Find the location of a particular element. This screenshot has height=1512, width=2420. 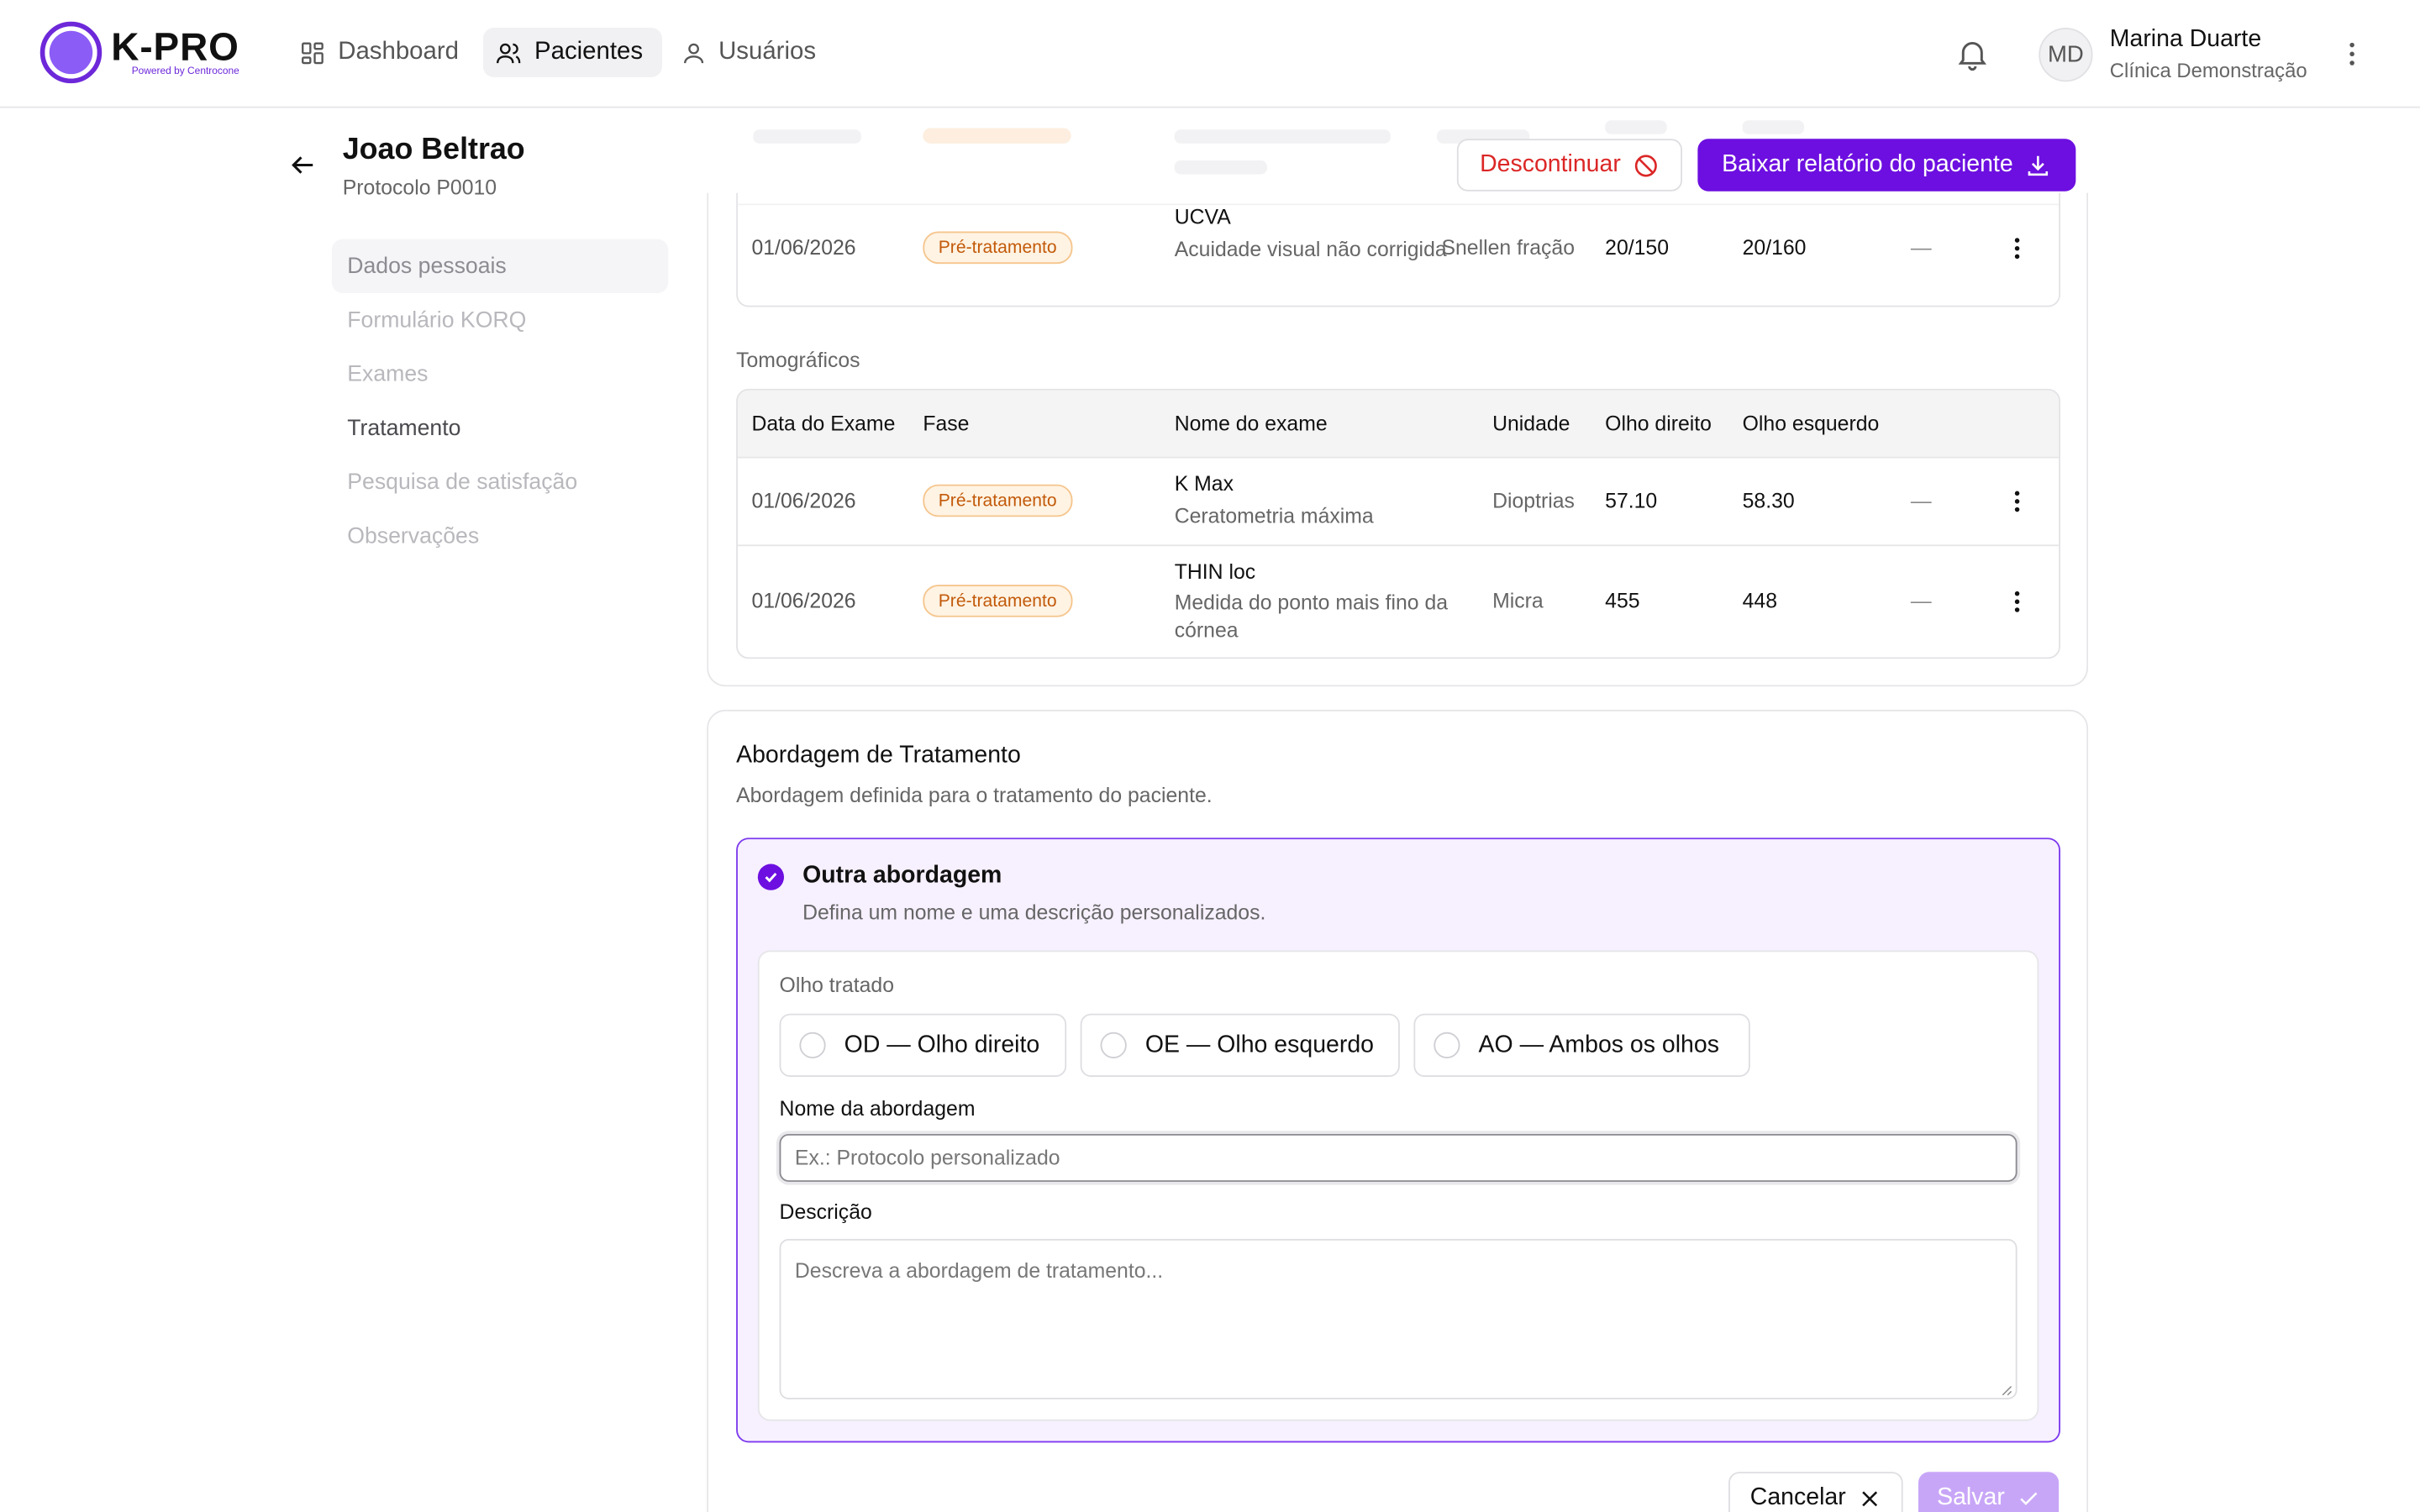

approach-name-input is located at coordinates (1398, 1157).